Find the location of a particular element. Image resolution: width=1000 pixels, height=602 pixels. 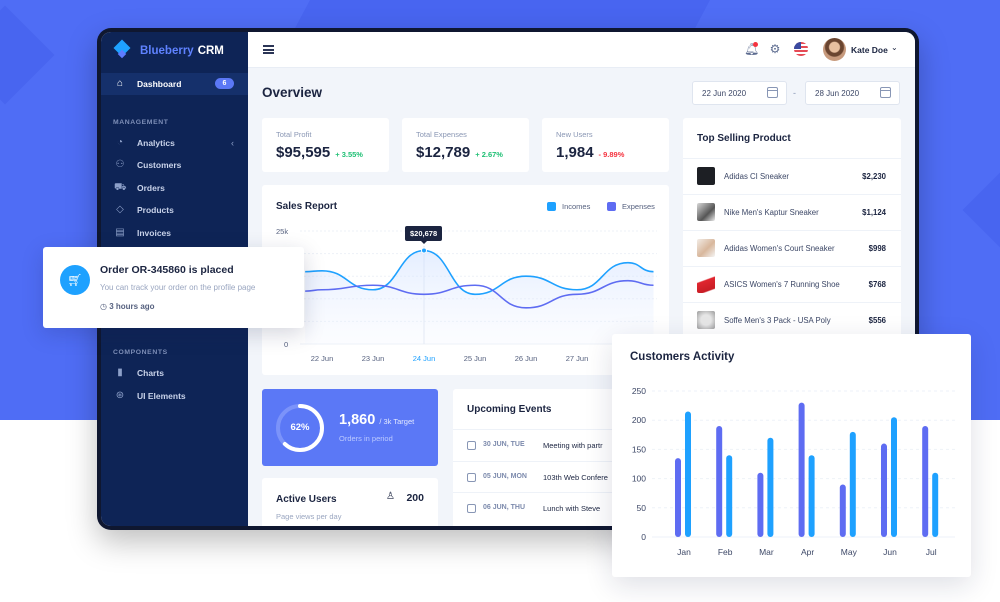

chart-tooltip: $20,678 is located at coordinates (424, 235).